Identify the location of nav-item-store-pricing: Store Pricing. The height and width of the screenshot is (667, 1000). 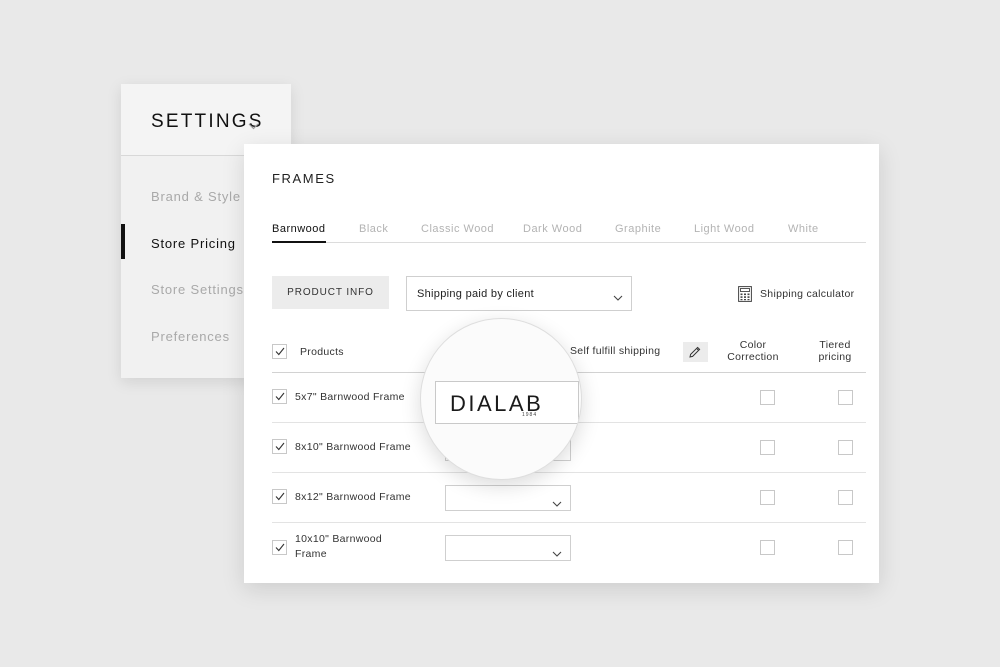
(193, 243).